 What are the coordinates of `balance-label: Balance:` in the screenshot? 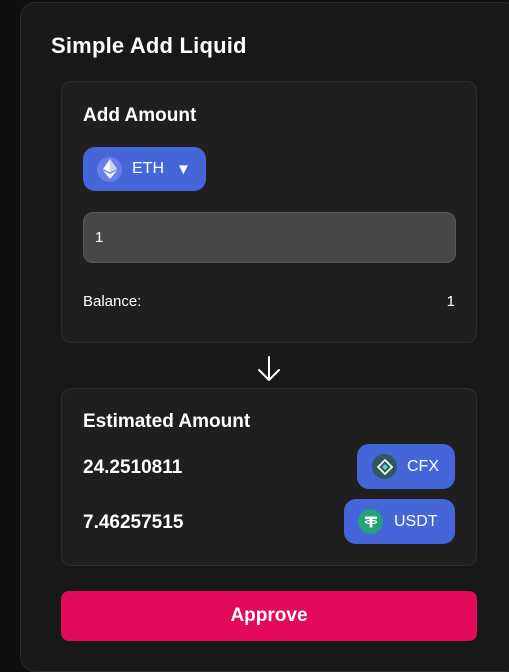 It's located at (112, 301).